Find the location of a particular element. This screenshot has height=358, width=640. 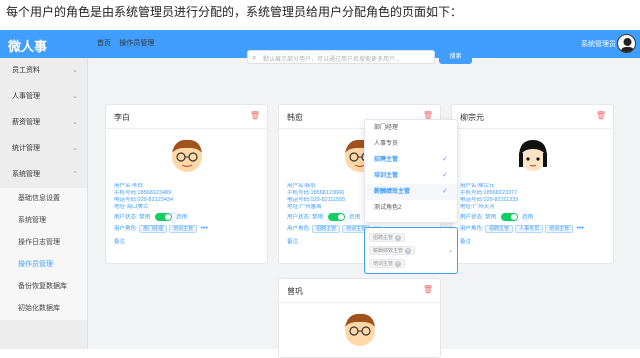

role-option-label: 培训主管 is located at coordinates (386, 176).